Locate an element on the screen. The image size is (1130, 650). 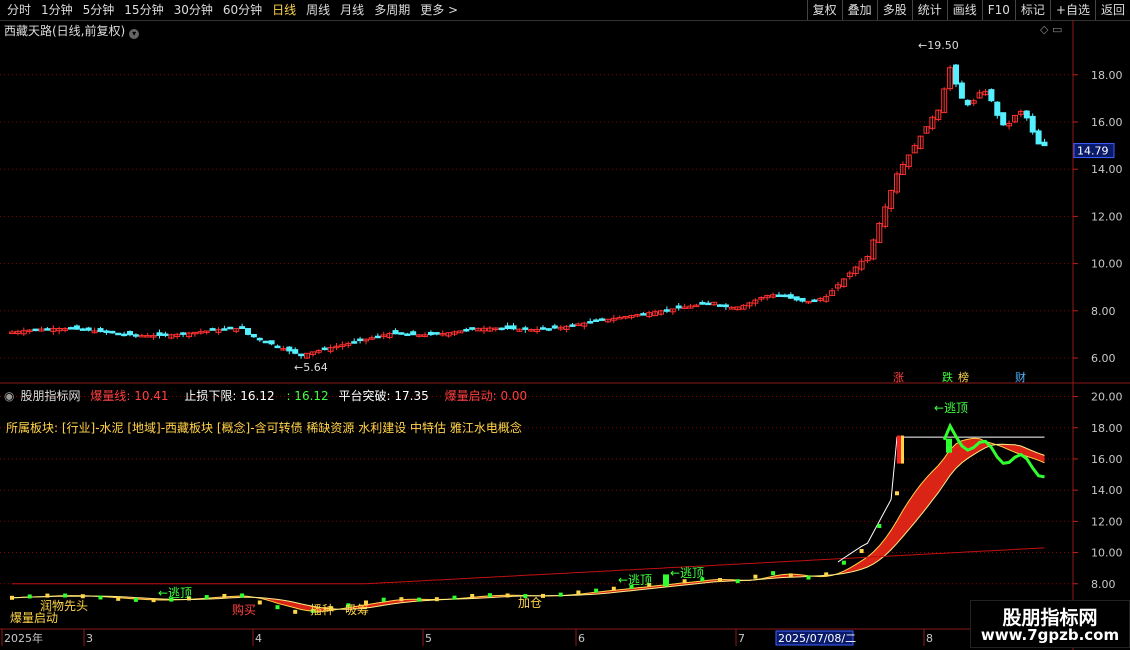
chevron-down-icon: ▾ is located at coordinates (134, 34).